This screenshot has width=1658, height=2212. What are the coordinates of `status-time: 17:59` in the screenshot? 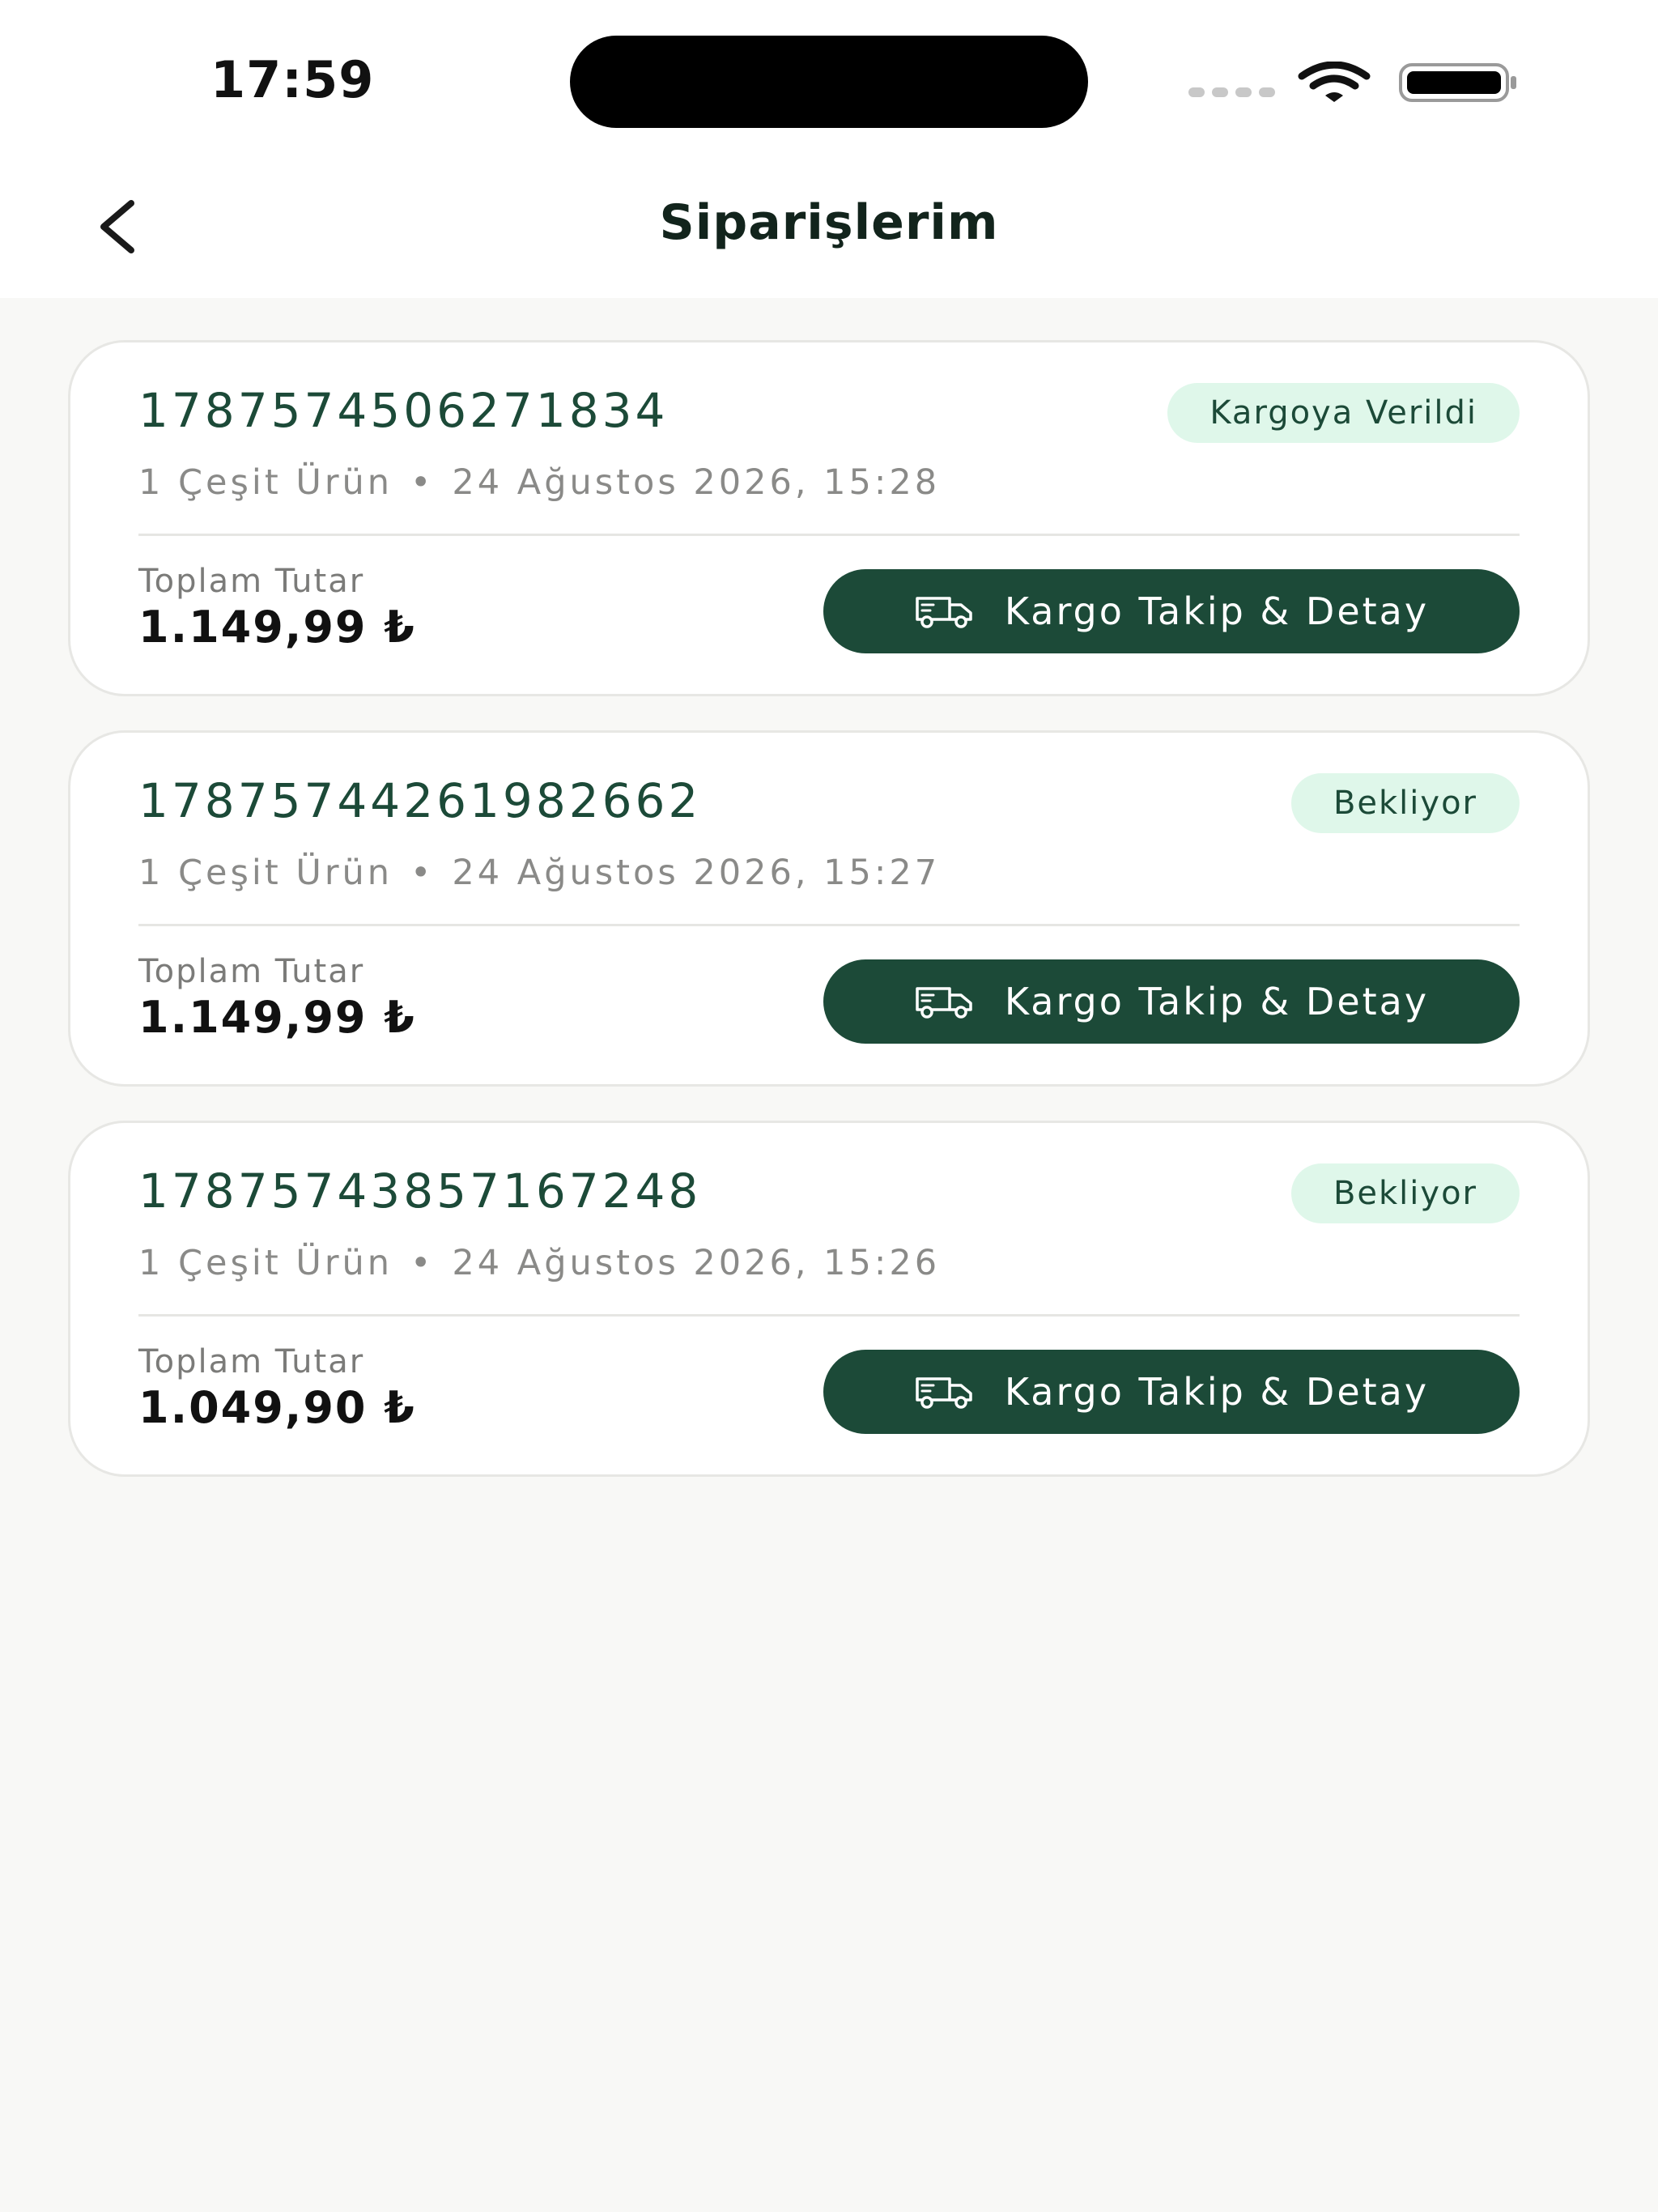 It's located at (292, 79).